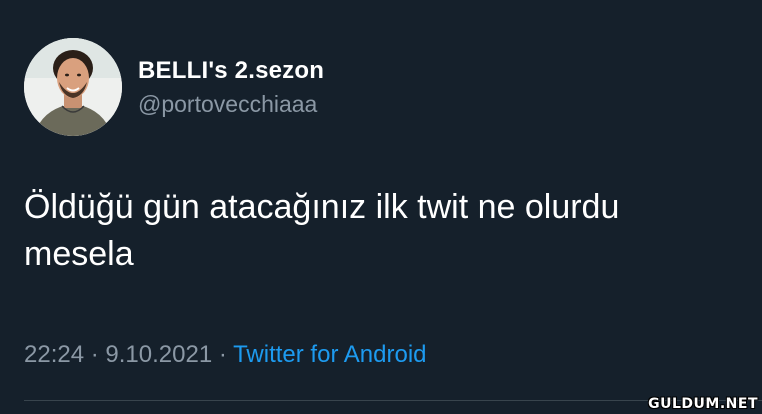 This screenshot has width=762, height=414. I want to click on user-handle: @portovecchiaaa, so click(227, 104).